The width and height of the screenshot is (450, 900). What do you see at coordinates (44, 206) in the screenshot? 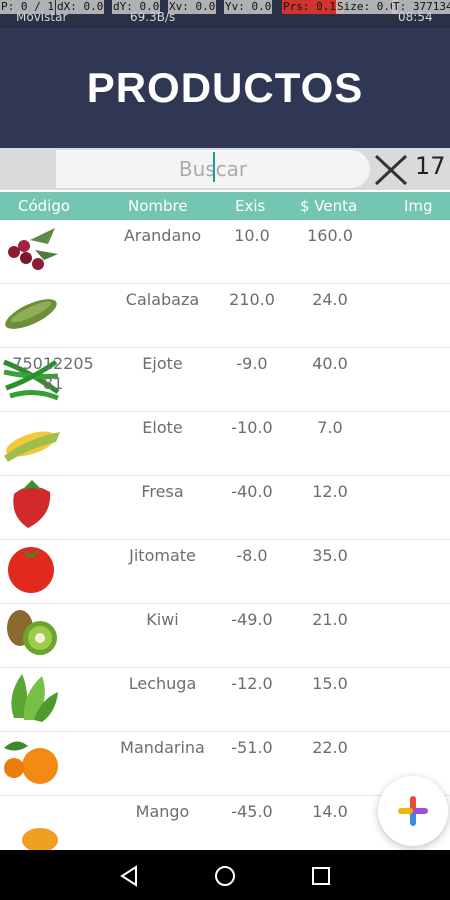
I see `column-header-codigo: Código` at bounding box center [44, 206].